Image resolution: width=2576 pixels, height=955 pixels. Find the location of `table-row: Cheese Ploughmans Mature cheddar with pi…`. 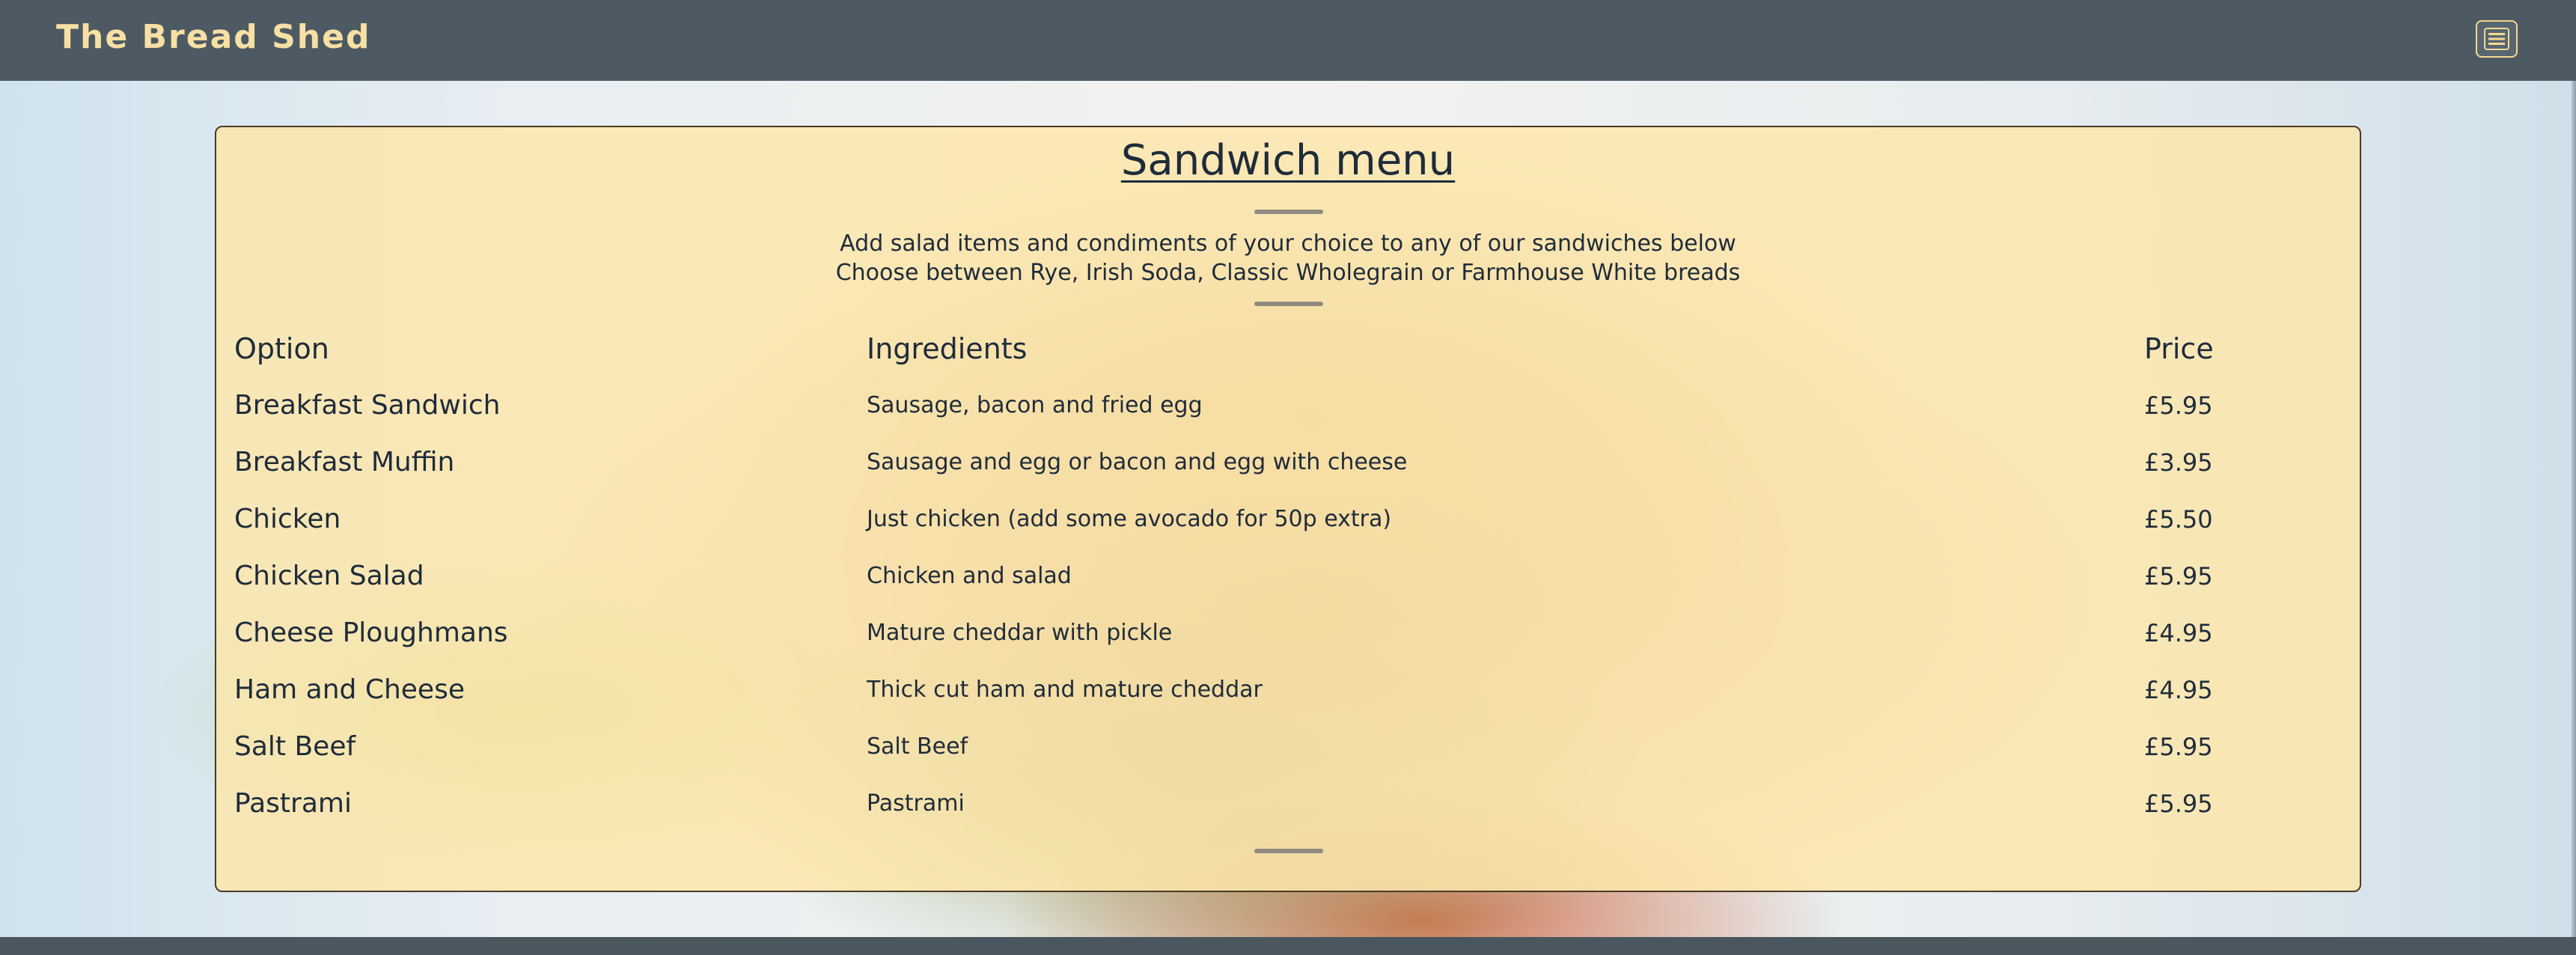

table-row: Cheese Ploughmans Mature cheddar with pi… is located at coordinates (1288, 633).